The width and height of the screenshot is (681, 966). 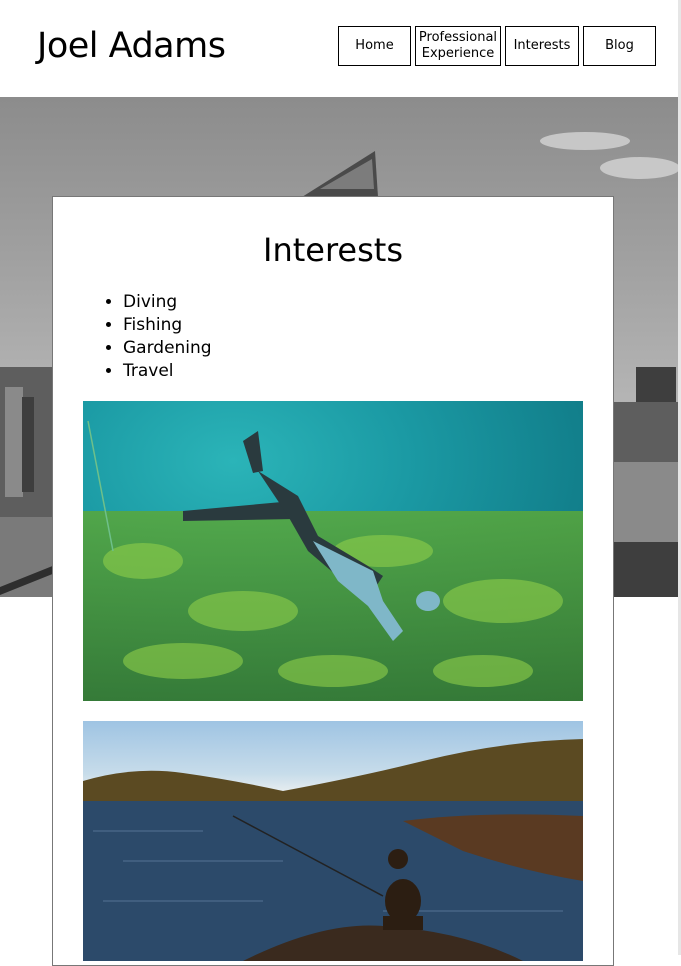 I want to click on nav-home-button: Home, so click(x=374, y=46).